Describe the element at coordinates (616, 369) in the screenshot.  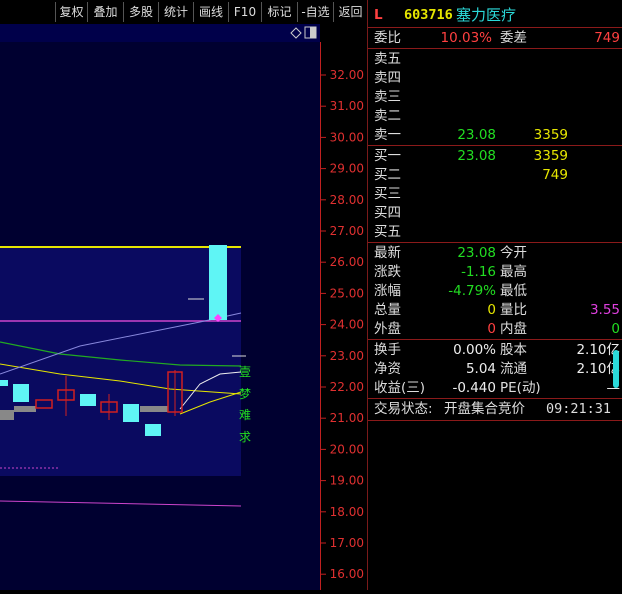
I see `scrollbar-thumb` at that location.